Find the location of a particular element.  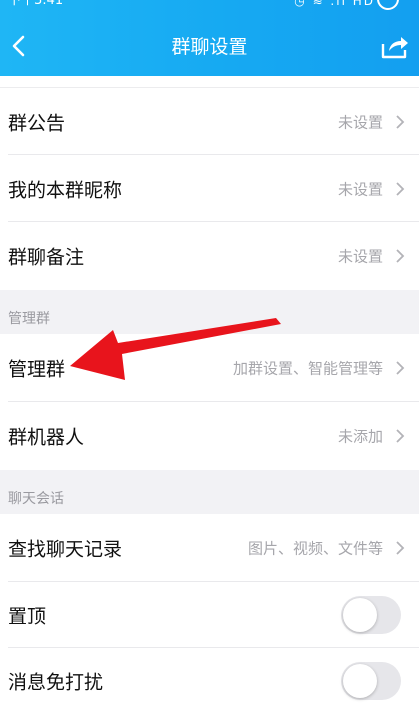

do-not-disturb-row: 消息免打扰 is located at coordinates (209, 680).